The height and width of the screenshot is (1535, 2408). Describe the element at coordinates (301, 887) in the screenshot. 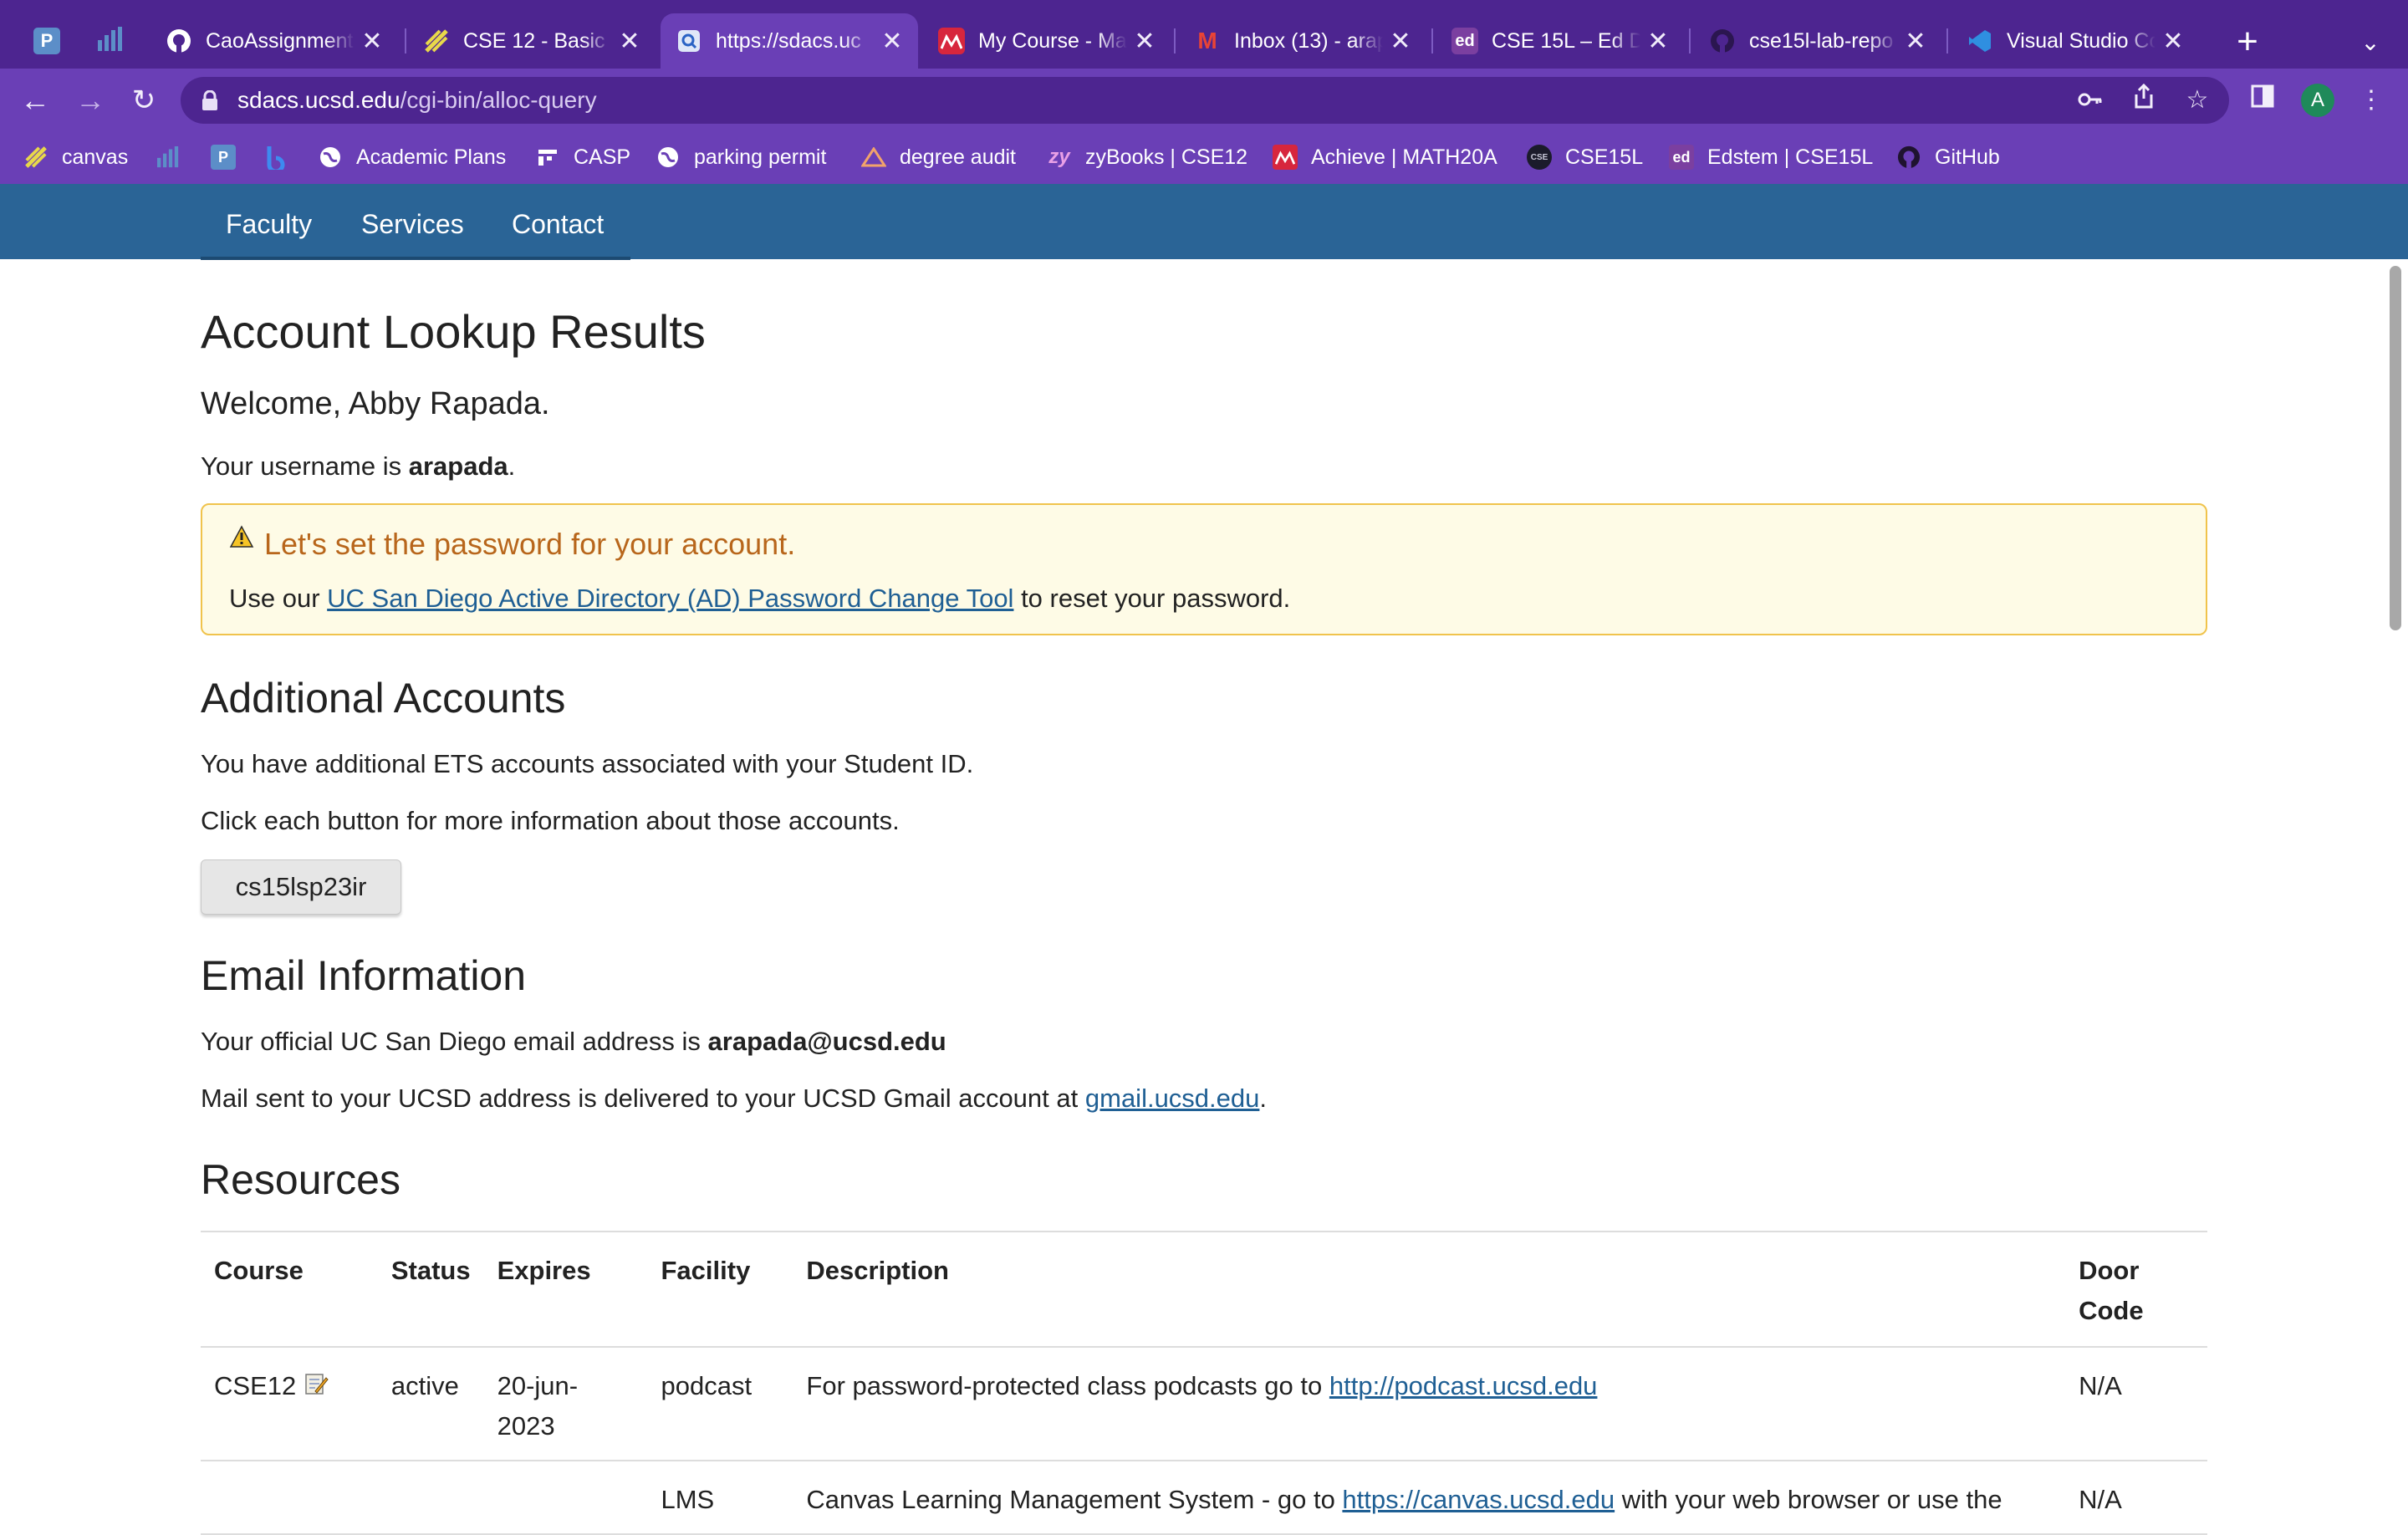

I see `account-cs15lsp23ir-button: cs15lsp23ir` at that location.